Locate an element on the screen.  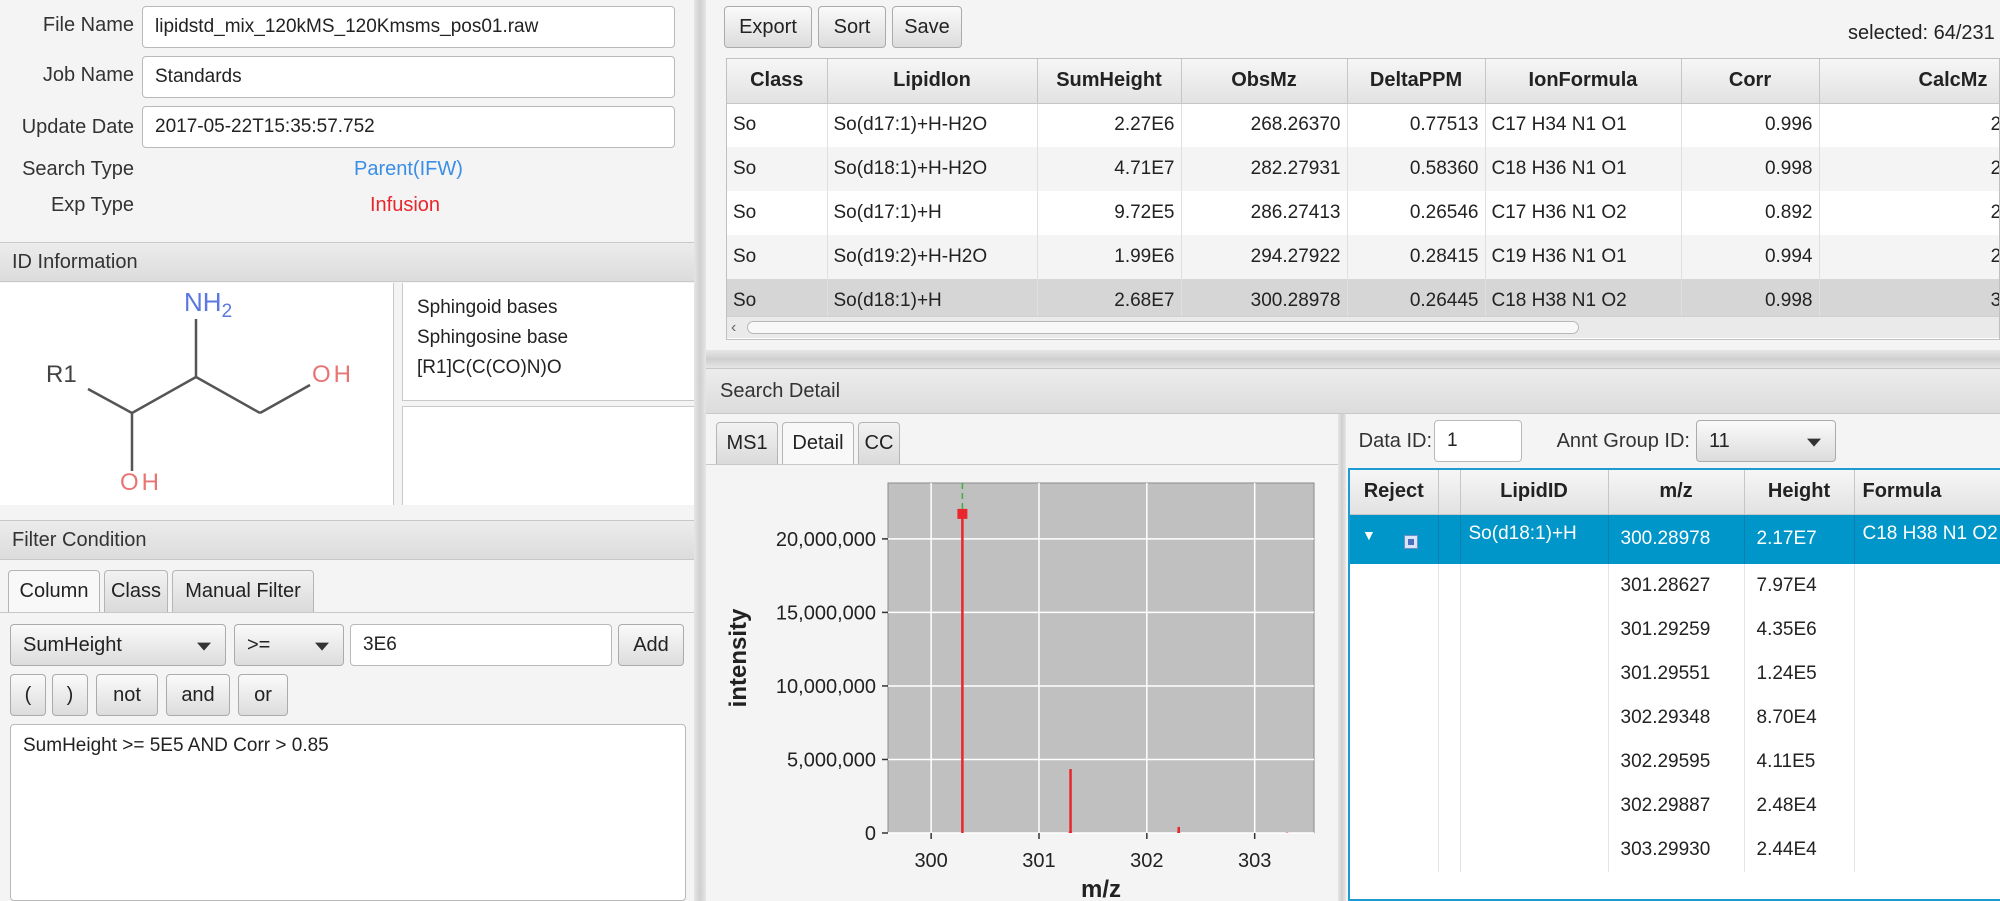
update-date-label: Update Date is located at coordinates (77, 127).